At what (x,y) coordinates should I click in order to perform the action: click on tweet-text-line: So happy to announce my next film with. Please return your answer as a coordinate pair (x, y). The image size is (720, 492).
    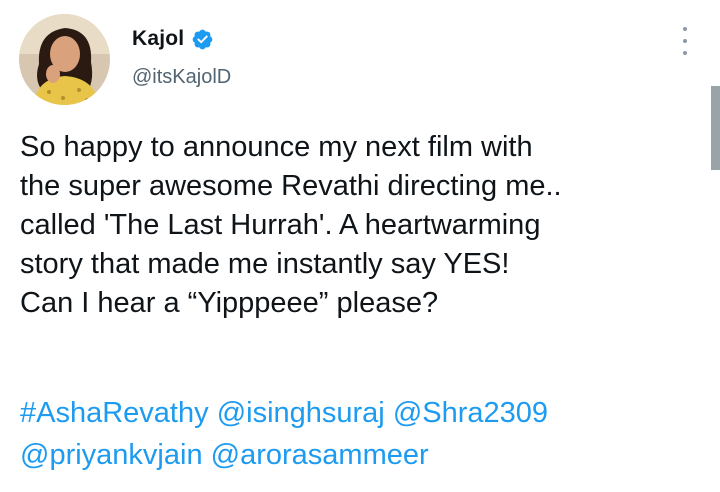
    Looking at the image, I should click on (276, 147).